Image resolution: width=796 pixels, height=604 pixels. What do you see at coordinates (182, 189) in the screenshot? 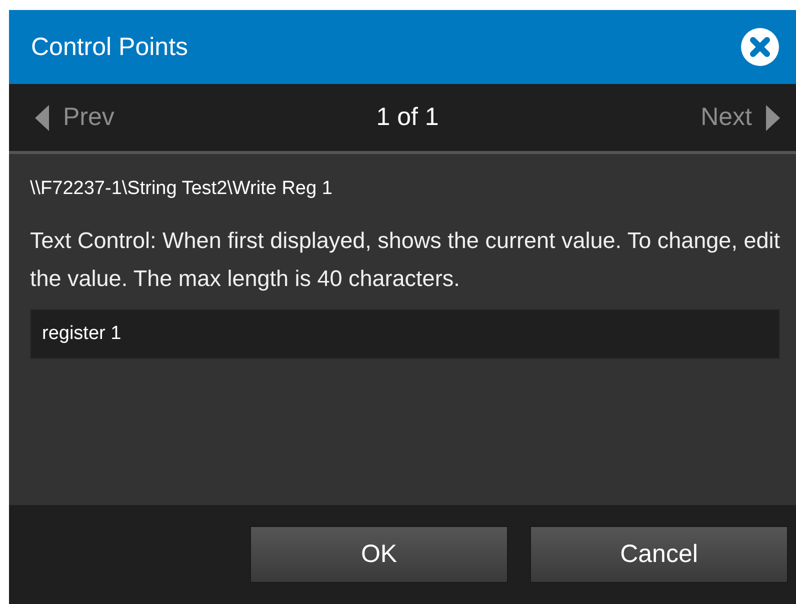
I see `point-path: \\F72237-1\String Test2\Write Reg 1` at bounding box center [182, 189].